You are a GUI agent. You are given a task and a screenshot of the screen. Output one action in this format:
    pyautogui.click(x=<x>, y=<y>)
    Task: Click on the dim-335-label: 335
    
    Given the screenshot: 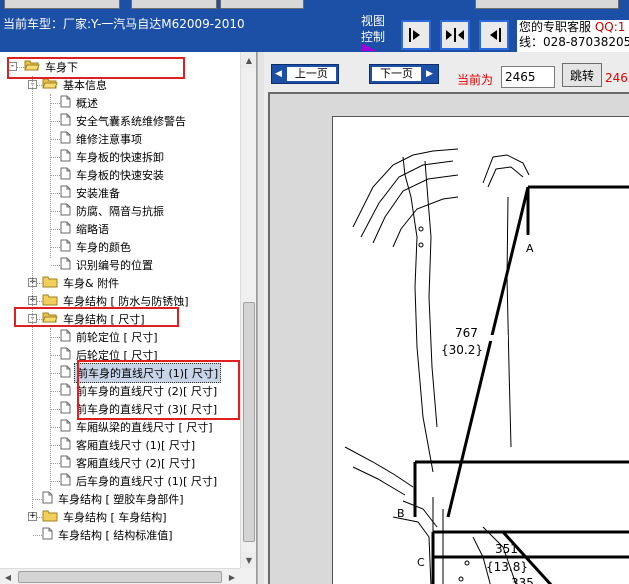 What is the action you would take?
    pyautogui.click(x=522, y=580)
    